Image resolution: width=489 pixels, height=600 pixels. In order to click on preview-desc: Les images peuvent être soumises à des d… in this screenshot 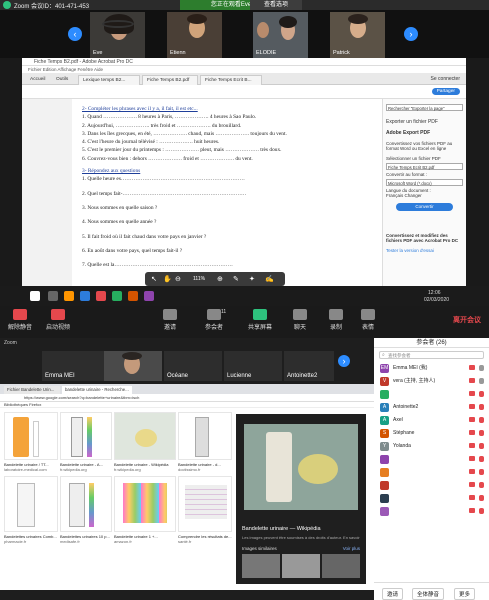, I will do `click(301, 537)`.